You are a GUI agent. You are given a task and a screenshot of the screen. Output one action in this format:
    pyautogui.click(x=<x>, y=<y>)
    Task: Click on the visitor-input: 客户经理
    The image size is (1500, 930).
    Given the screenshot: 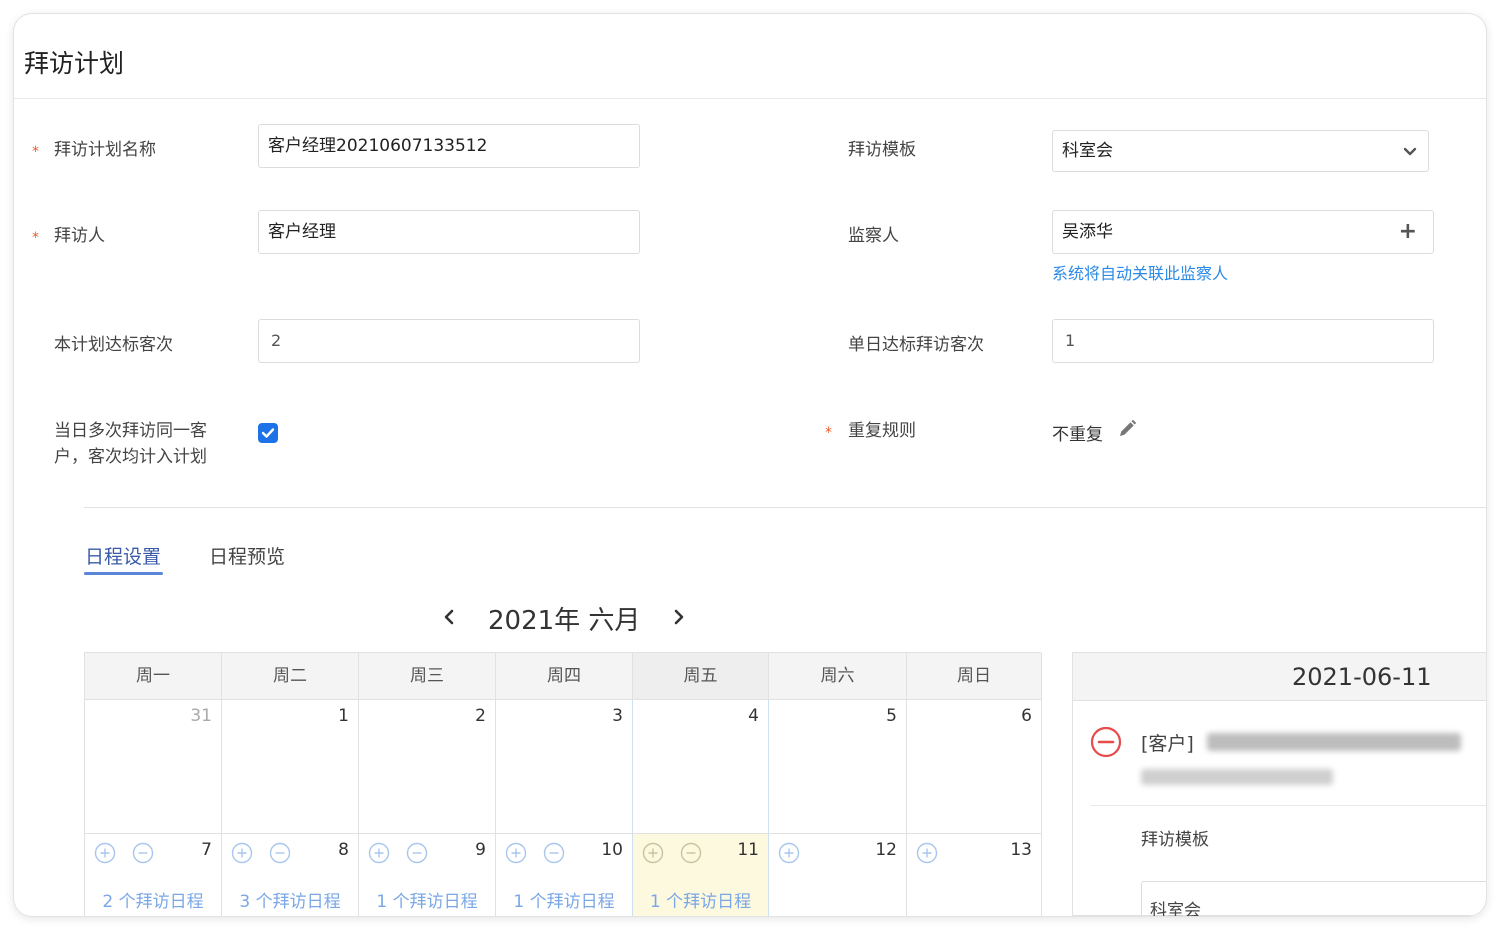 What is the action you would take?
    pyautogui.click(x=449, y=232)
    